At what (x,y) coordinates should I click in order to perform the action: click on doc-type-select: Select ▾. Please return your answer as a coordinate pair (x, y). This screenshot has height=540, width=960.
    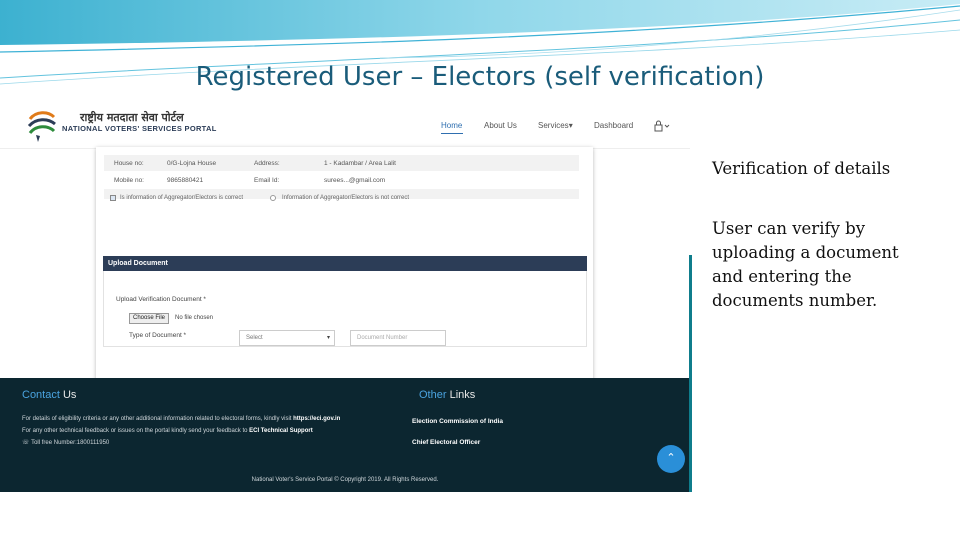
    Looking at the image, I should click on (287, 338).